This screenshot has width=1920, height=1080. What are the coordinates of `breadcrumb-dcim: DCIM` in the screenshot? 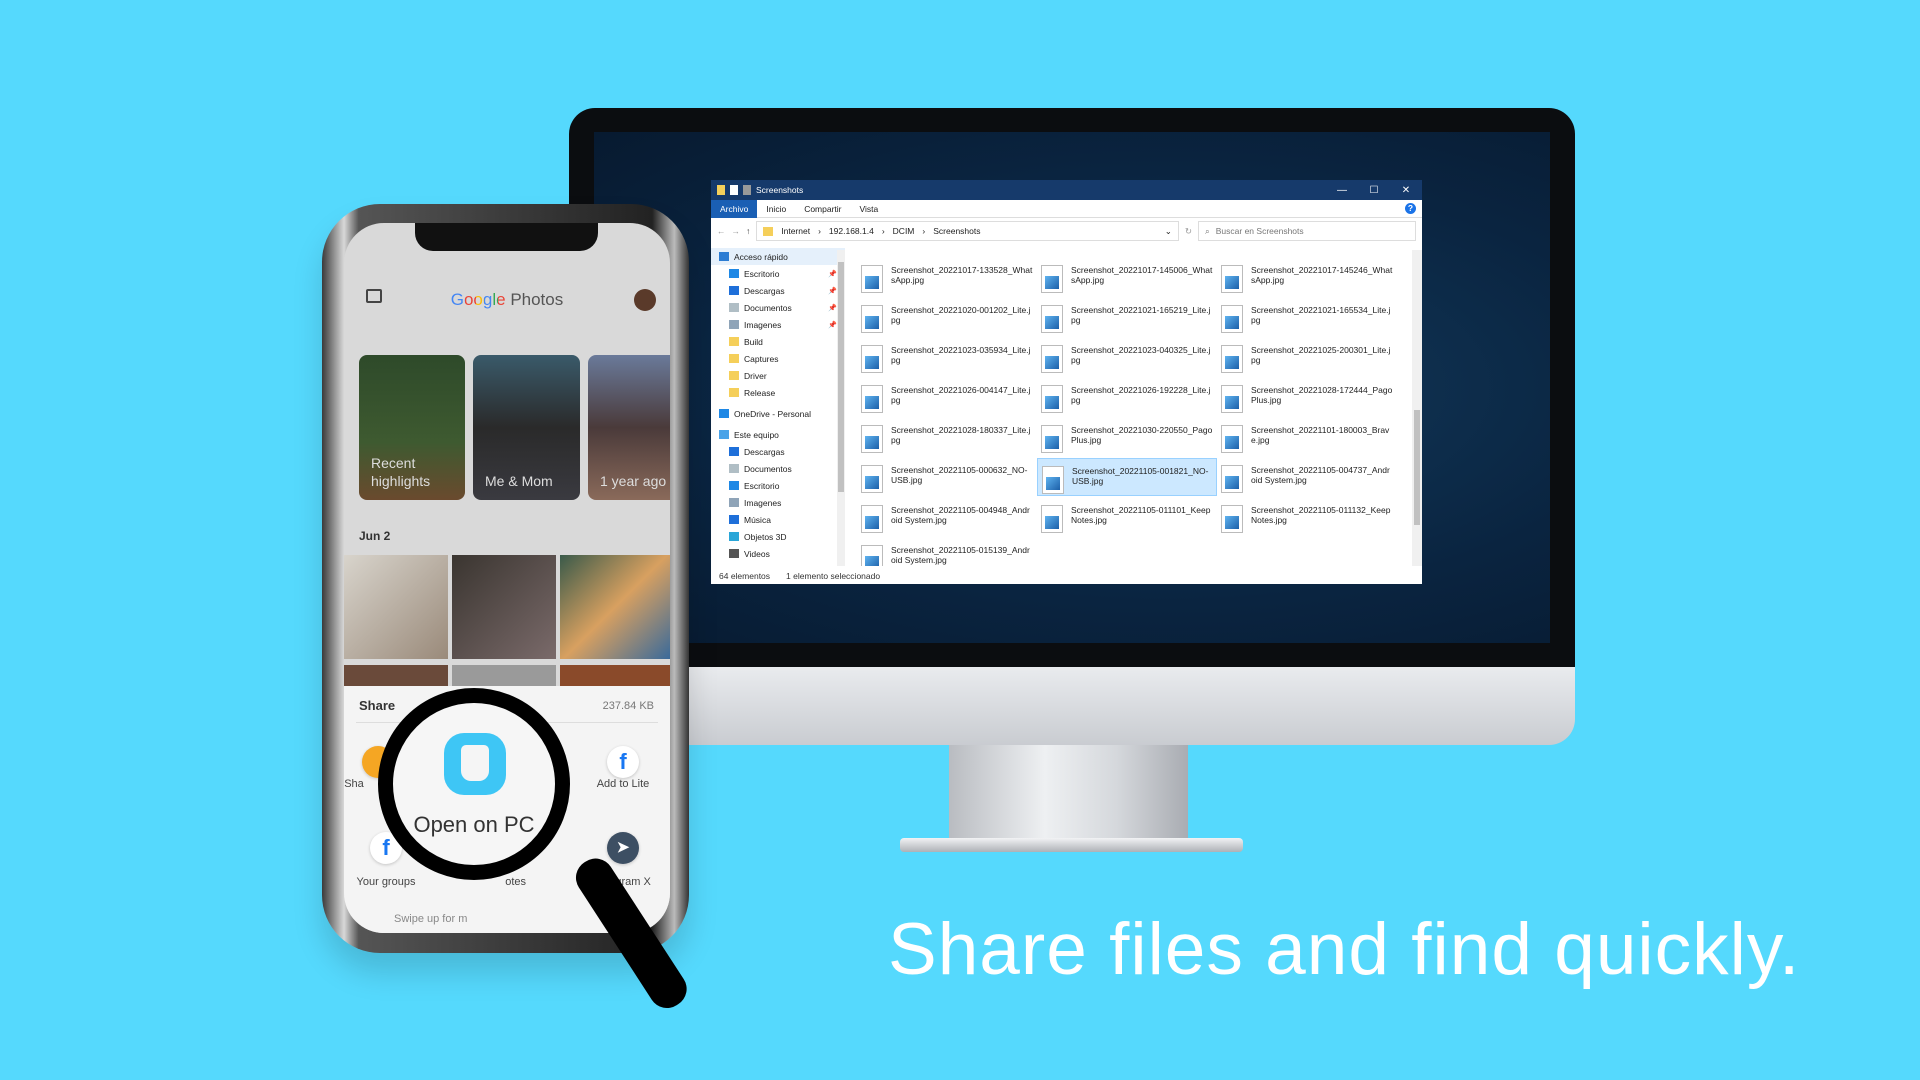 It's located at (904, 231).